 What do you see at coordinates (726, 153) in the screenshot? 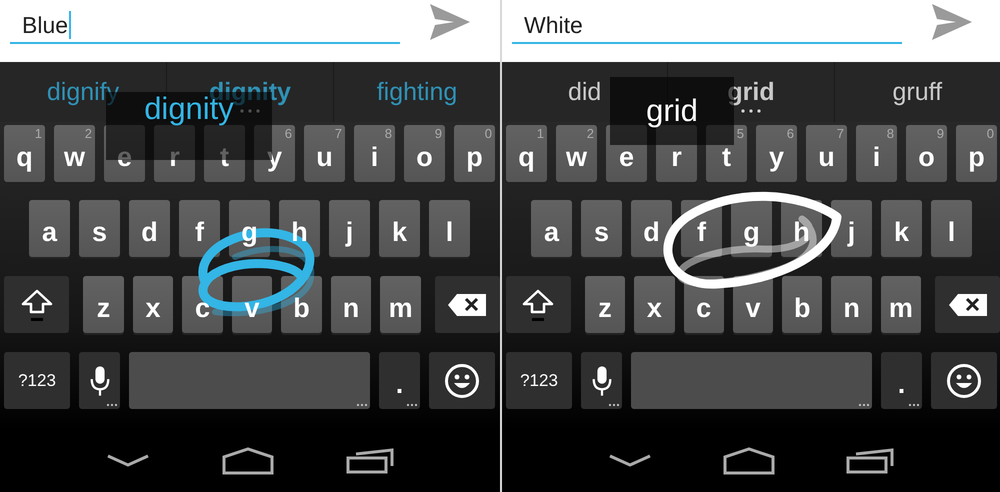
I see `letter-key: 5 t` at bounding box center [726, 153].